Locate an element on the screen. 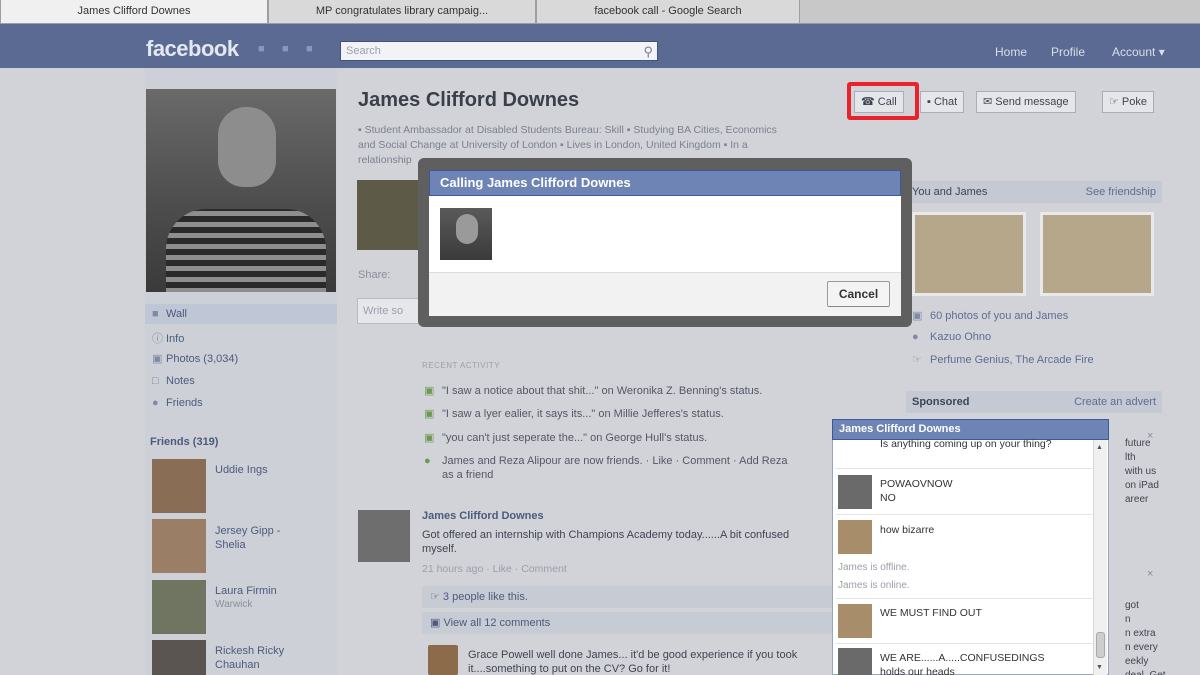  poke-button: ☞ Poke is located at coordinates (1128, 102).